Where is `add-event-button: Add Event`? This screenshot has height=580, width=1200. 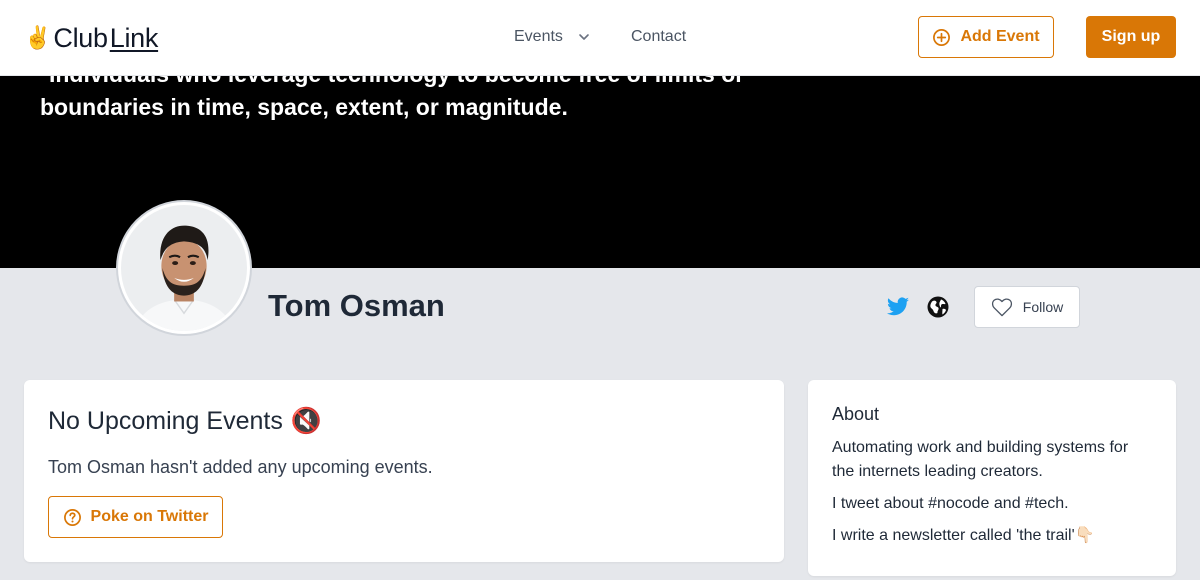
add-event-button: Add Event is located at coordinates (986, 37).